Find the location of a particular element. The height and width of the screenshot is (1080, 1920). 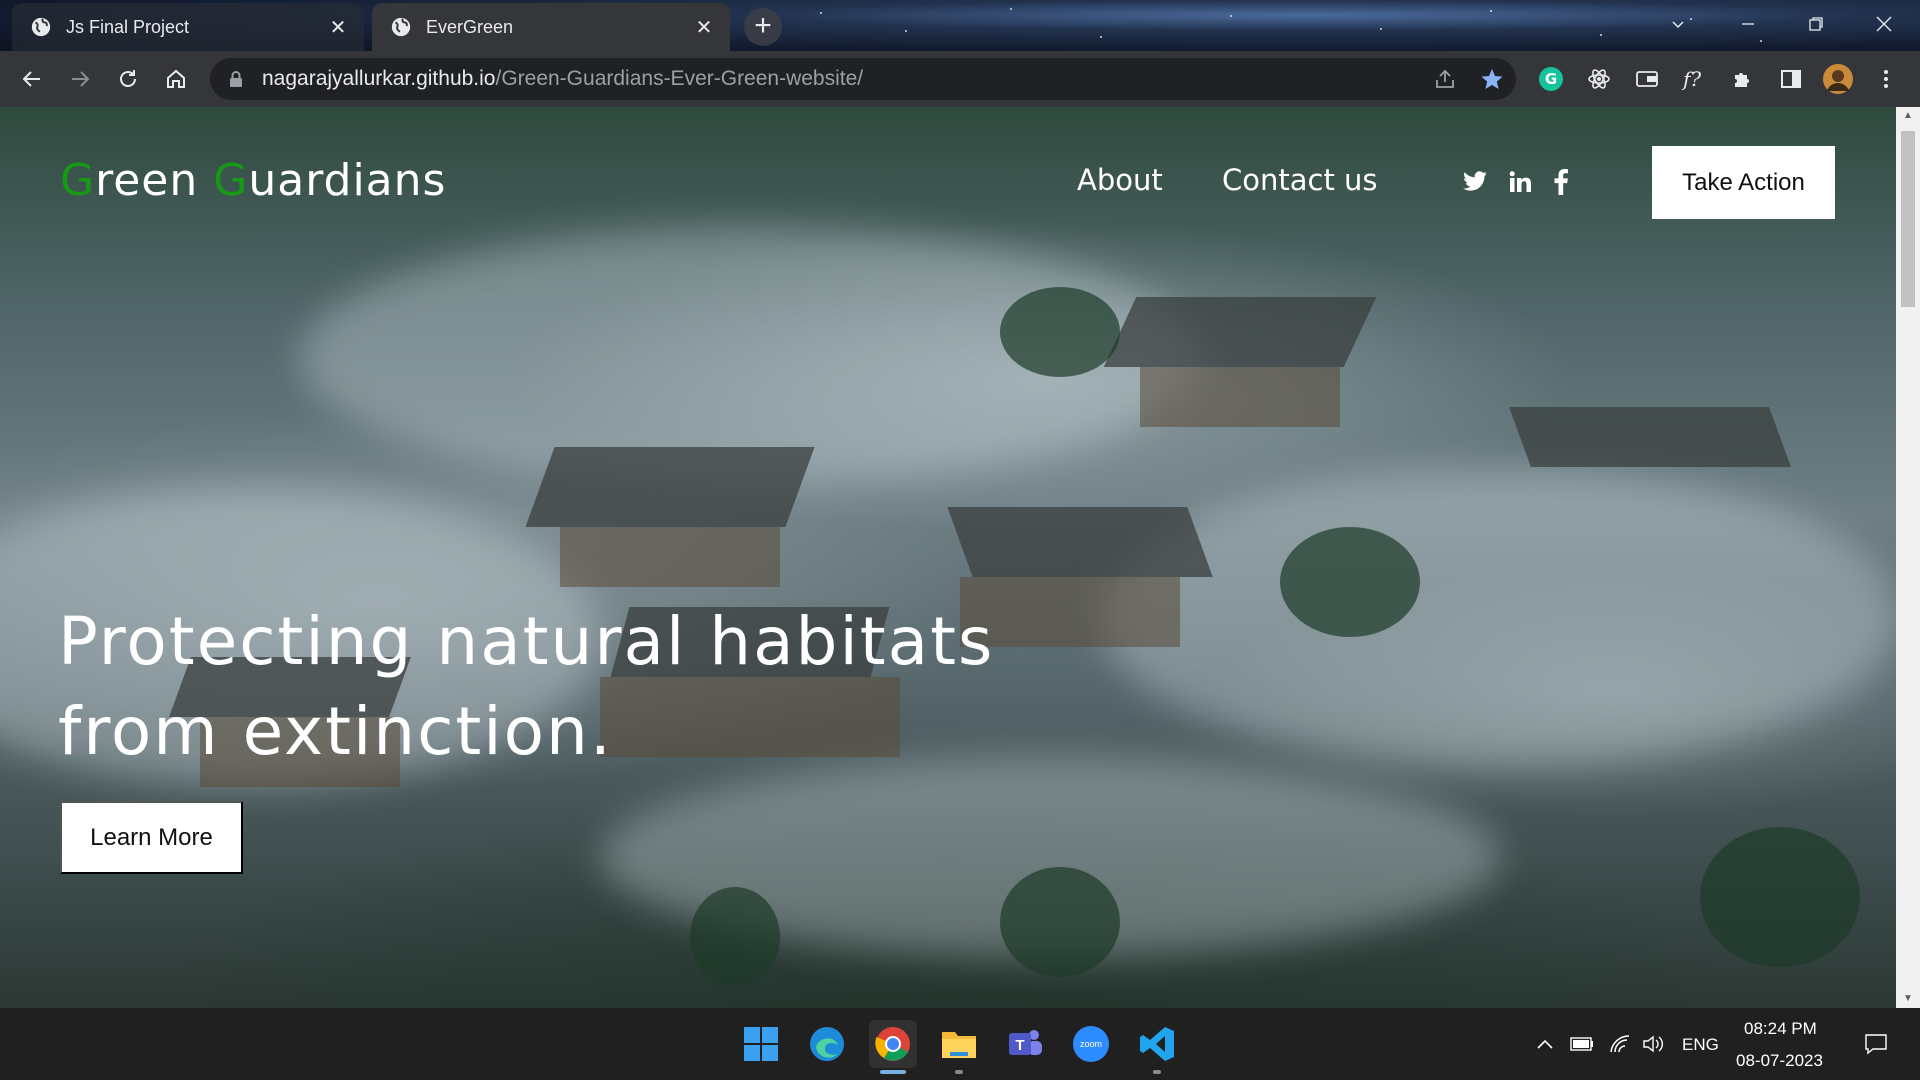

teams-icon: T is located at coordinates (1025, 1044).